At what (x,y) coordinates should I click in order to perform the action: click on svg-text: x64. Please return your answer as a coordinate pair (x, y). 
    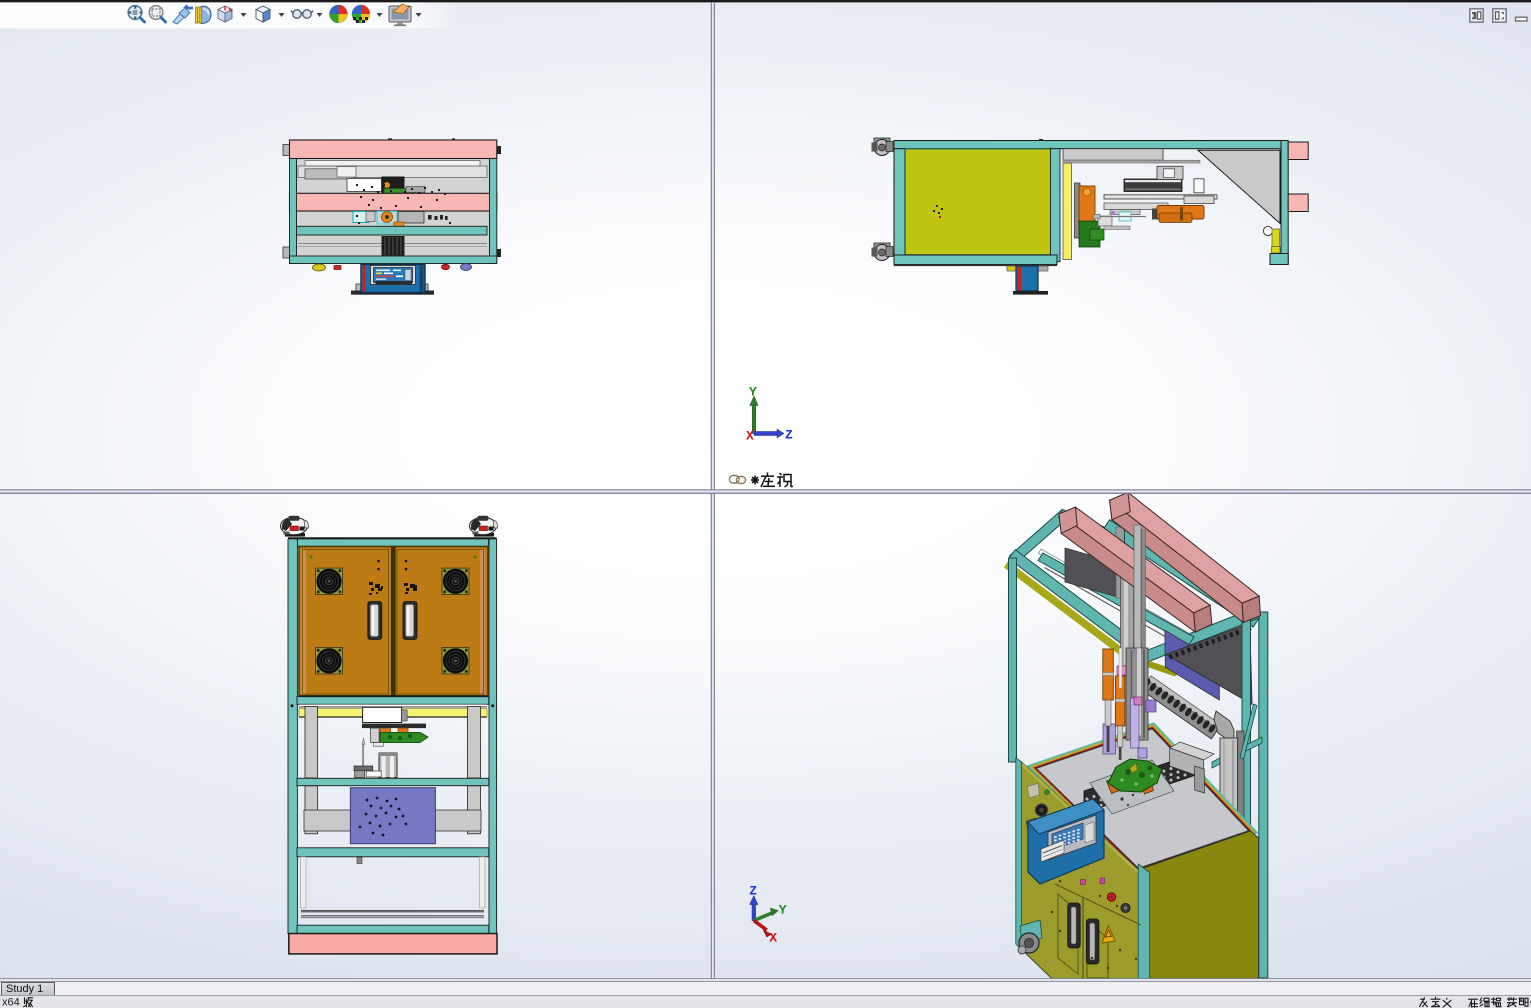
    Looking at the image, I should click on (11, 1002).